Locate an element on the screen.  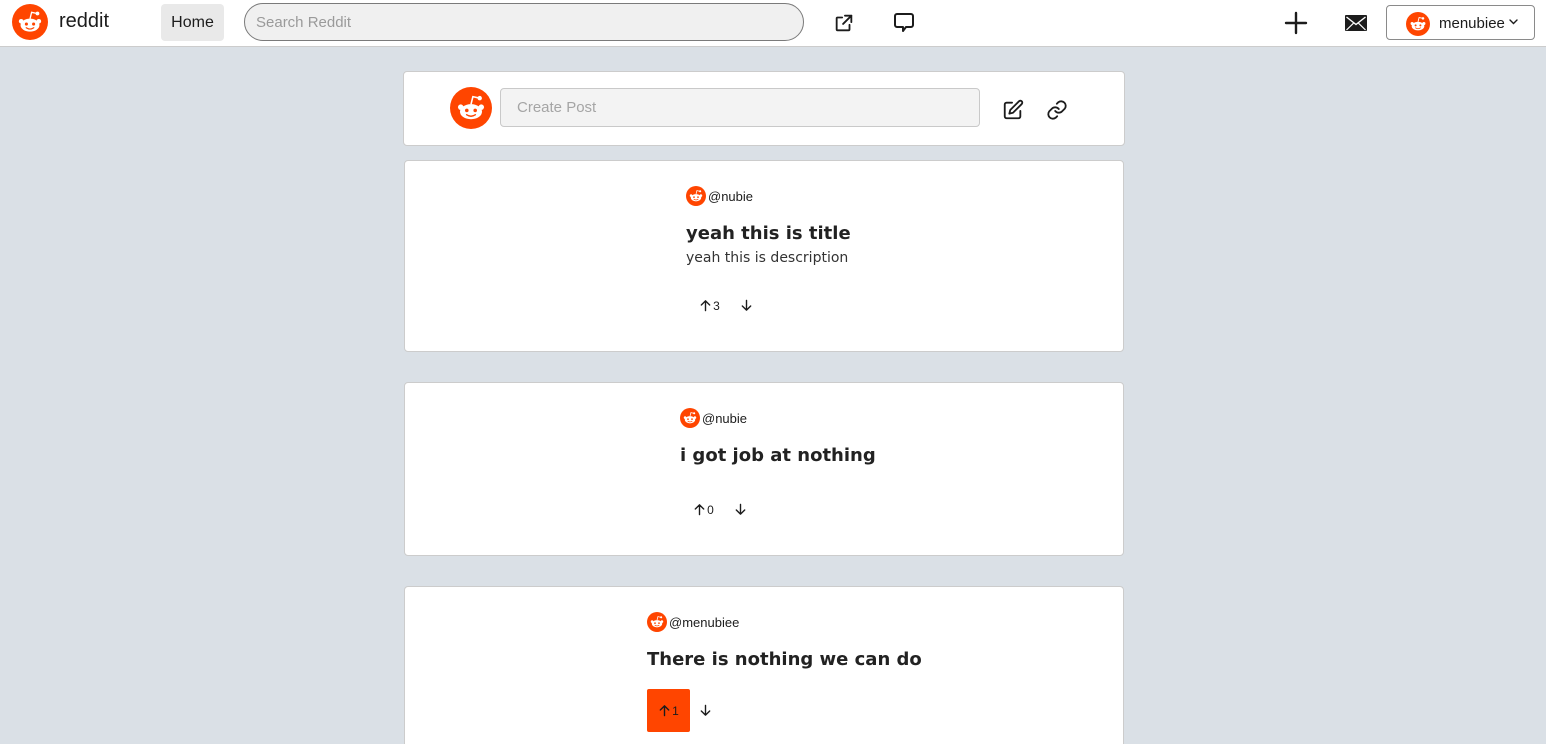
messages-button is located at coordinates (1356, 23).